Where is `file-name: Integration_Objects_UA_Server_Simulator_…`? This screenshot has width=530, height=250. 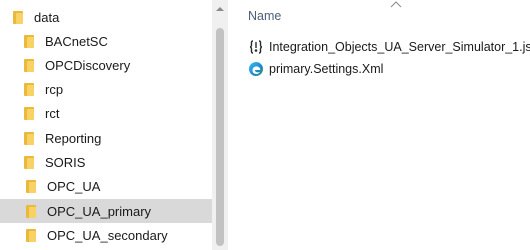 file-name: Integration_Objects_UA_Server_Simulator_… is located at coordinates (399, 47).